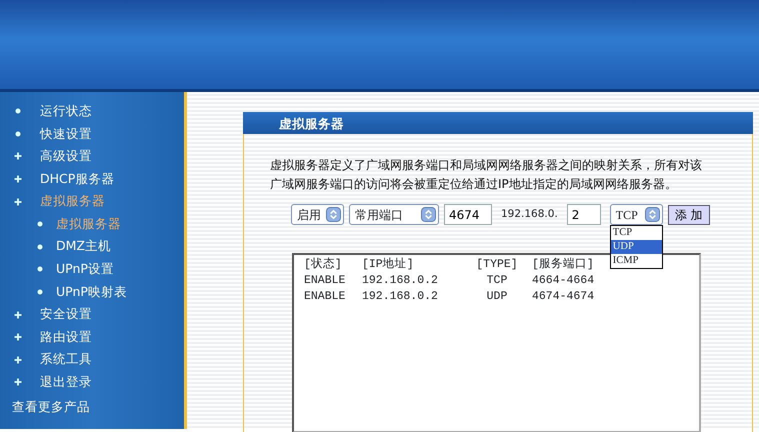 The width and height of the screenshot is (759, 432). Describe the element at coordinates (563, 265) in the screenshot. I see `column-header: [服务端口]` at that location.